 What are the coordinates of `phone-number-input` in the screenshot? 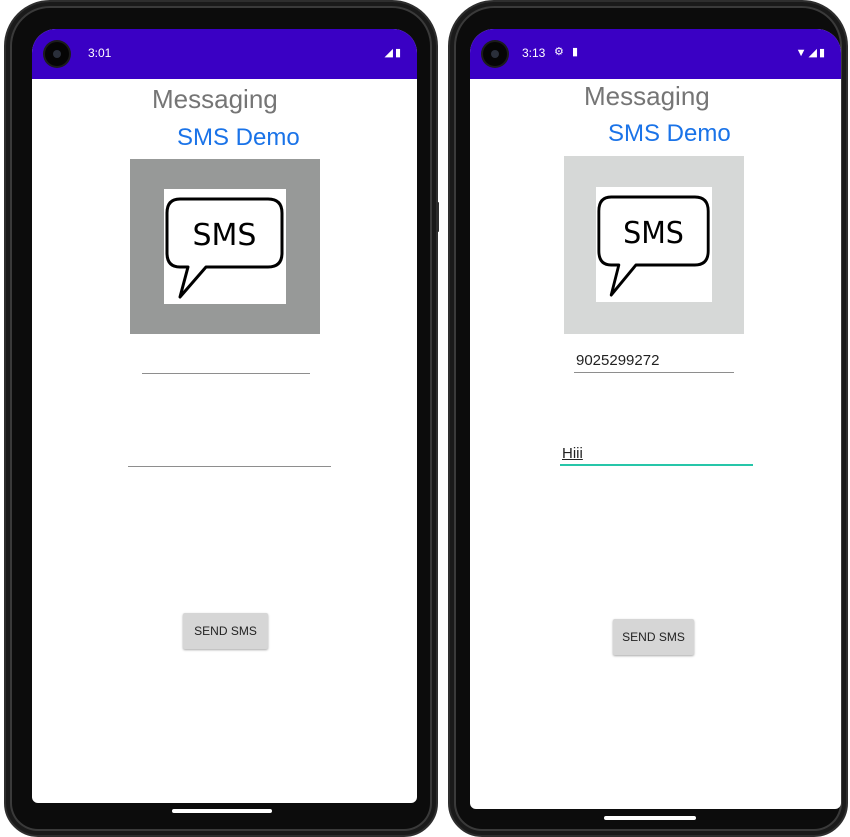 It's located at (226, 362).